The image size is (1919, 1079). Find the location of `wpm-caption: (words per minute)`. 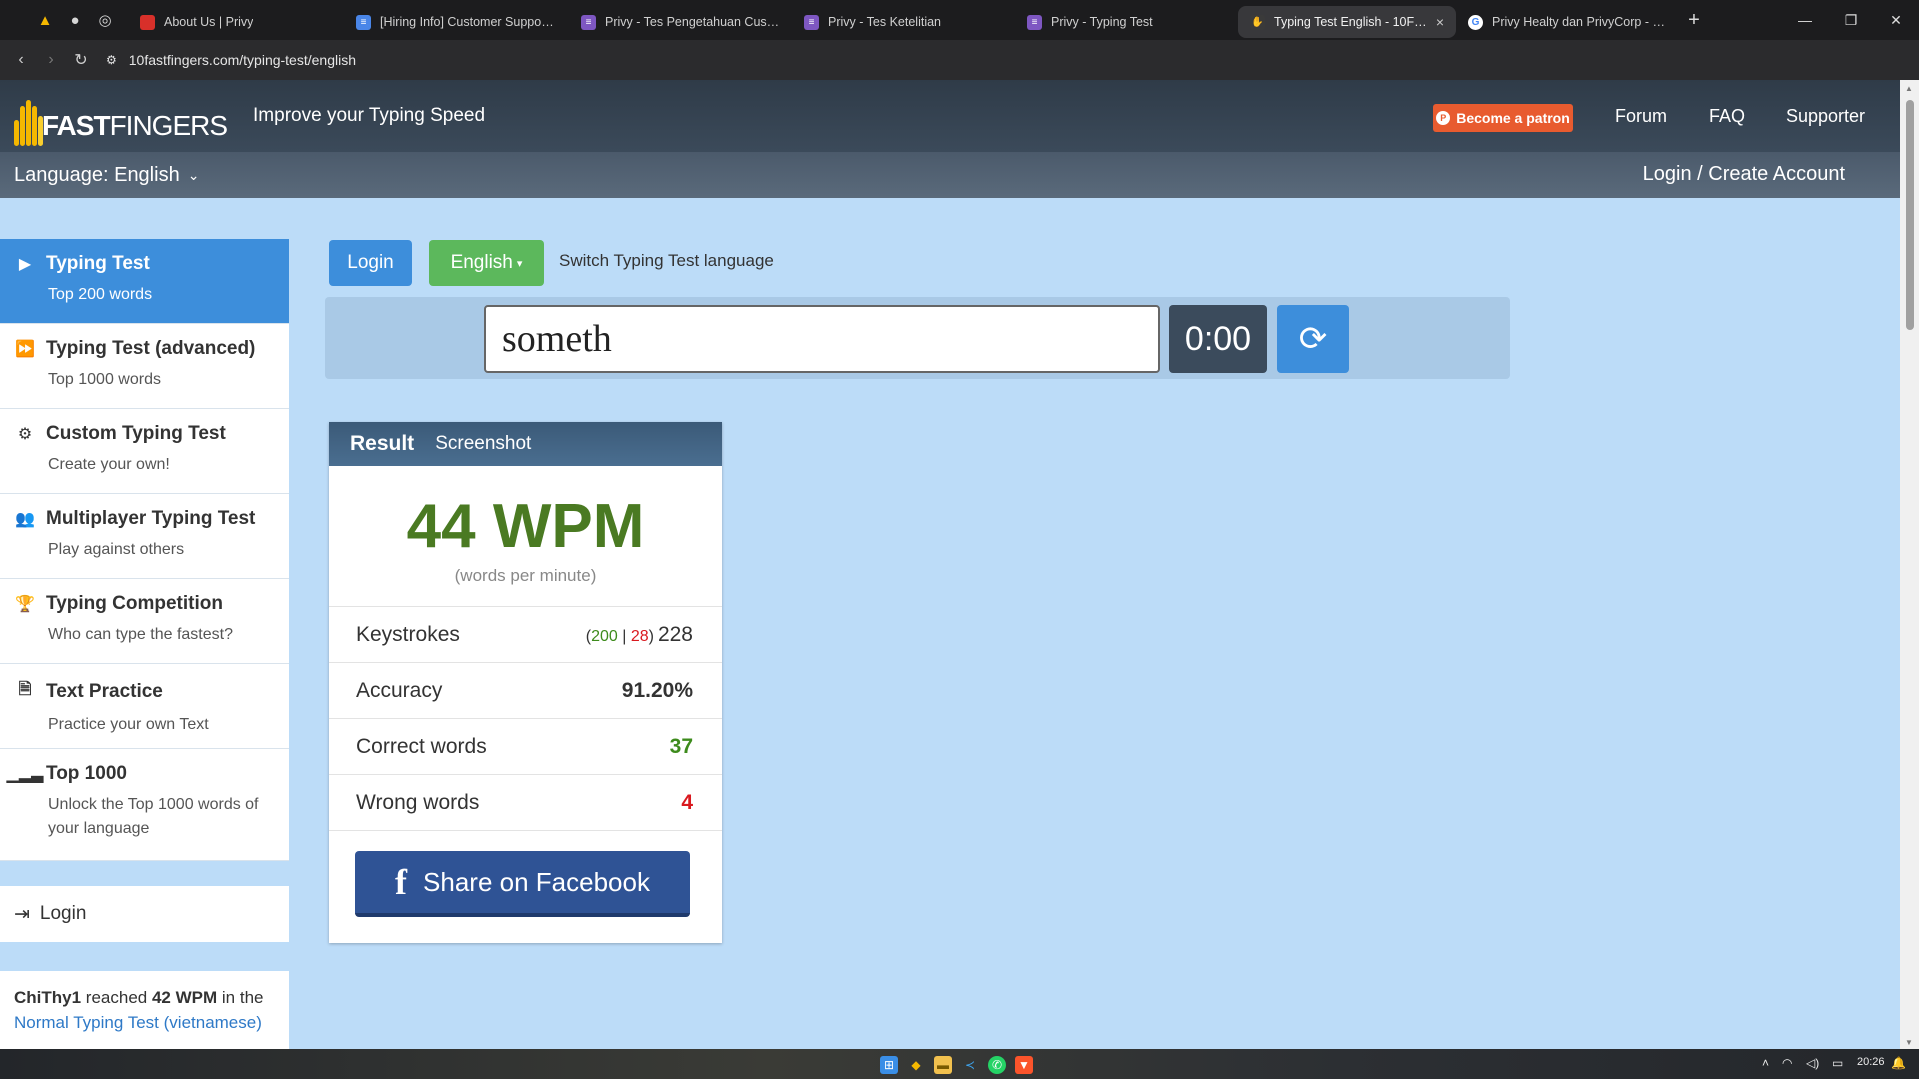

wpm-caption: (words per minute) is located at coordinates (525, 575).